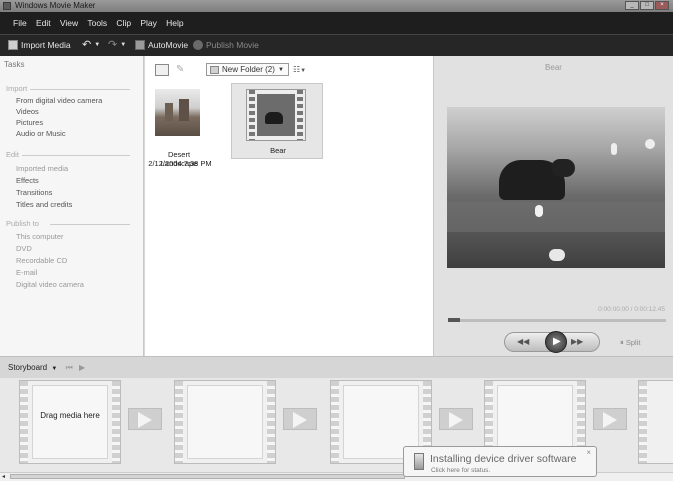  Describe the element at coordinates (557, 320) in the screenshot. I see `seek-bar` at that location.